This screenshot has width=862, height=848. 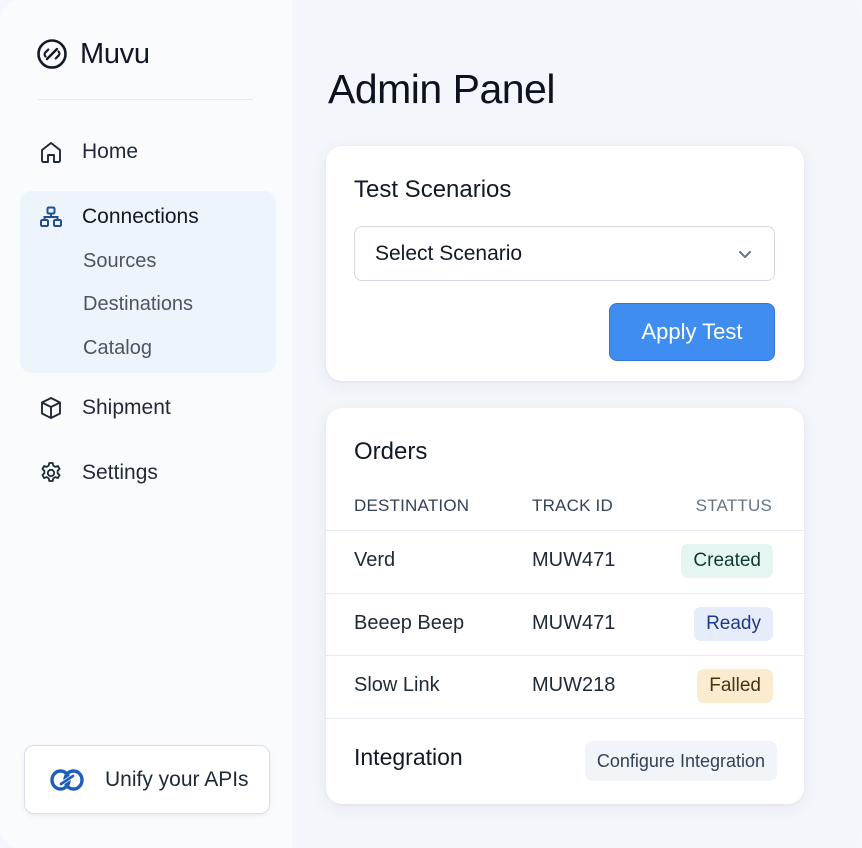 What do you see at coordinates (375, 560) in the screenshot?
I see `cell-destination: Verd` at bounding box center [375, 560].